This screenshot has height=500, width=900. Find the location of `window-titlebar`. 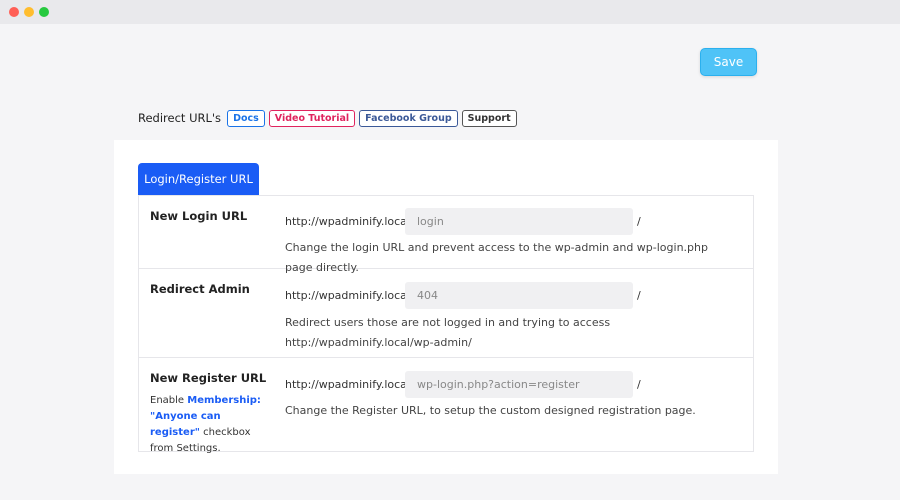

window-titlebar is located at coordinates (450, 12).